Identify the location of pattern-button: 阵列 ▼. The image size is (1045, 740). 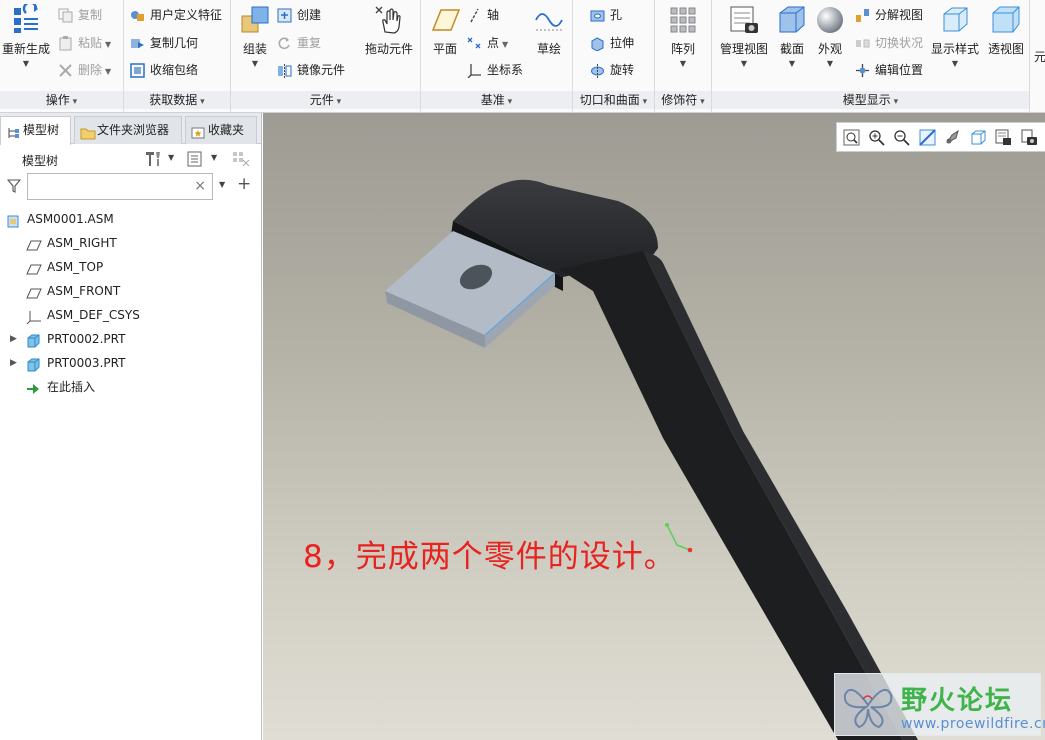
(683, 36).